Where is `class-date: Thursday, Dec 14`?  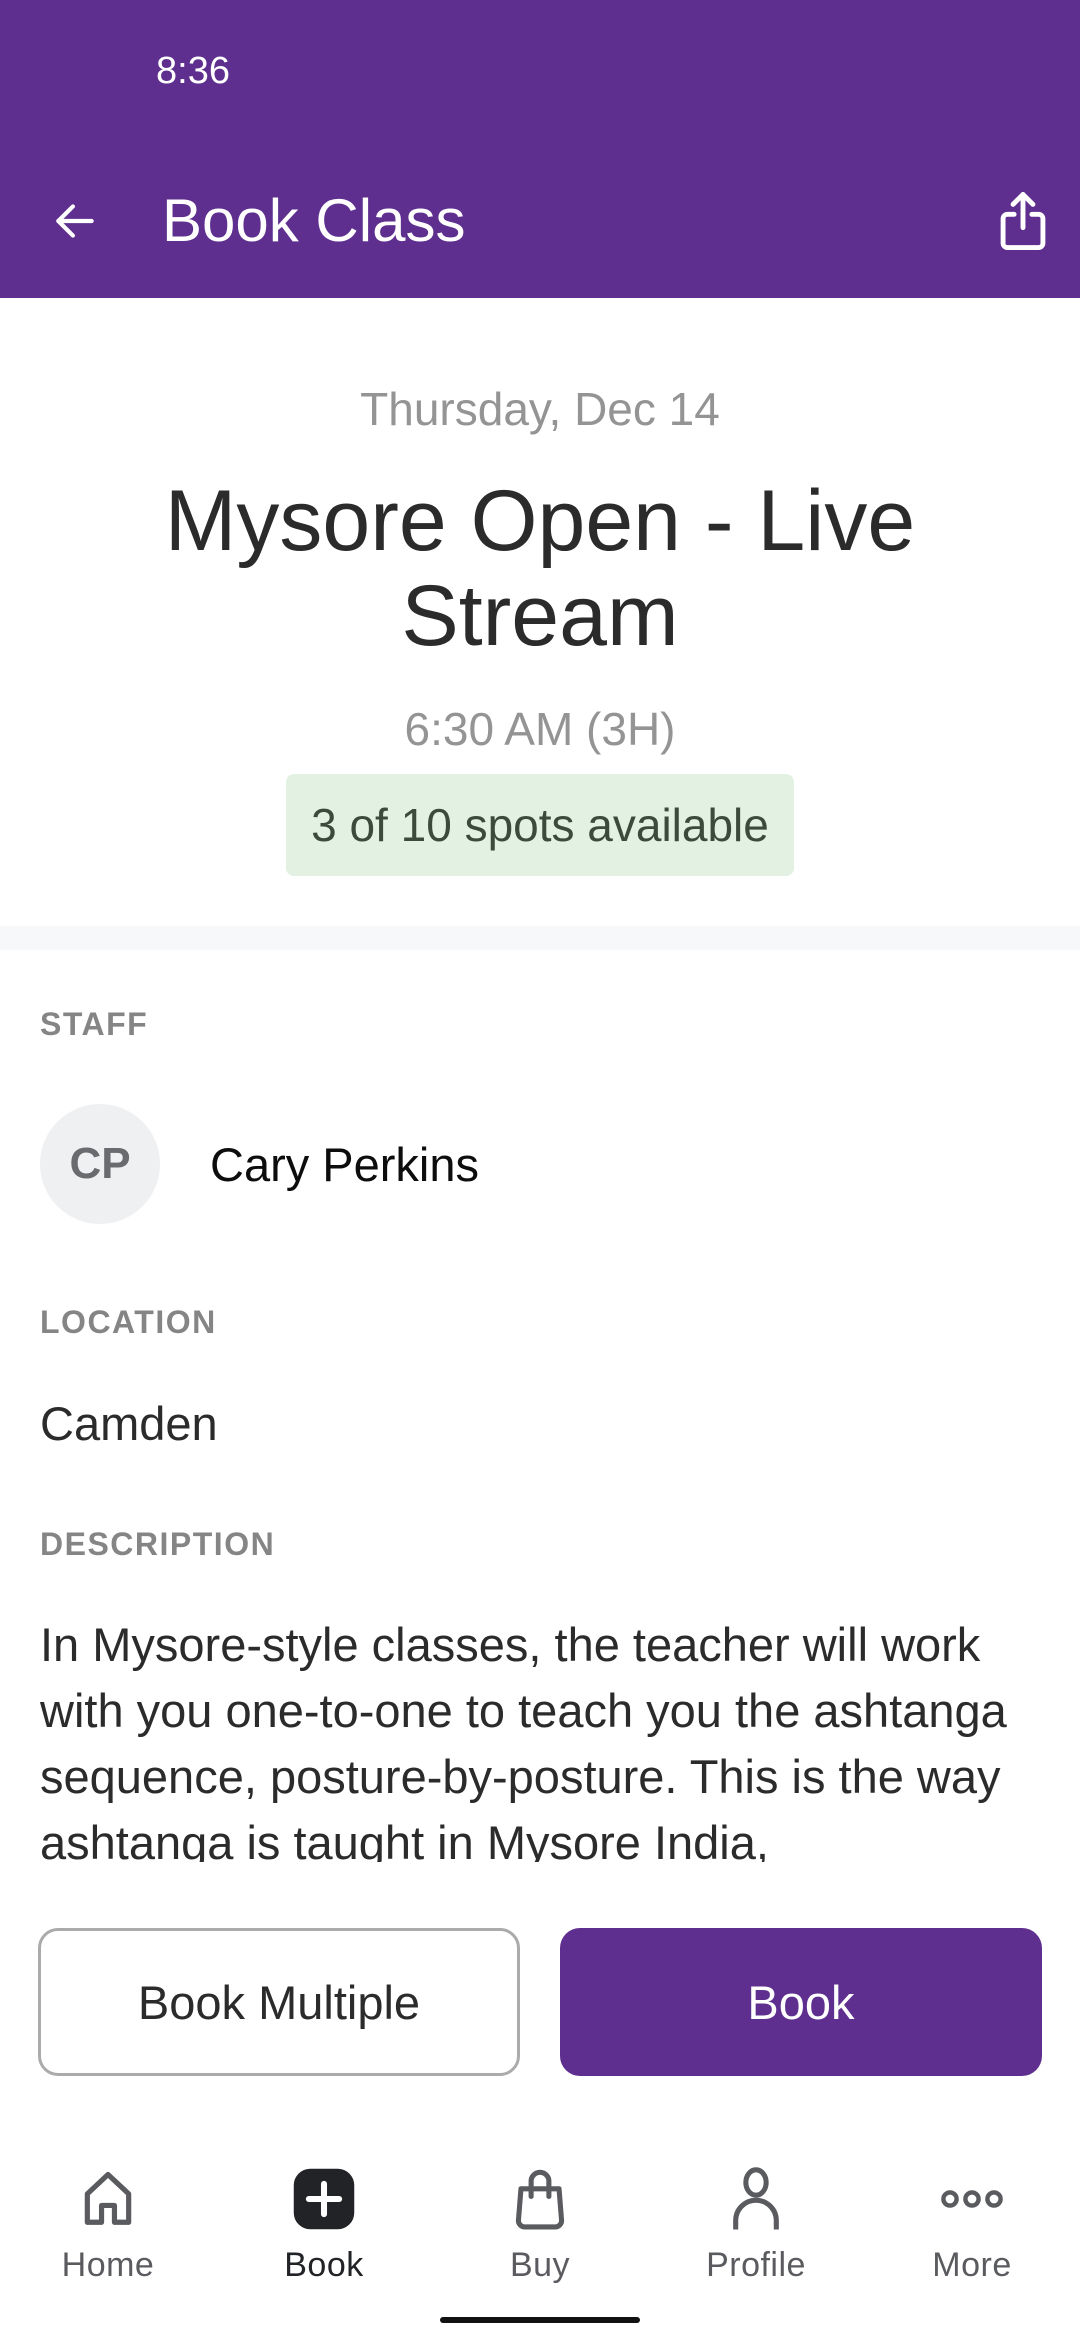
class-date: Thursday, Dec 14 is located at coordinates (540, 409).